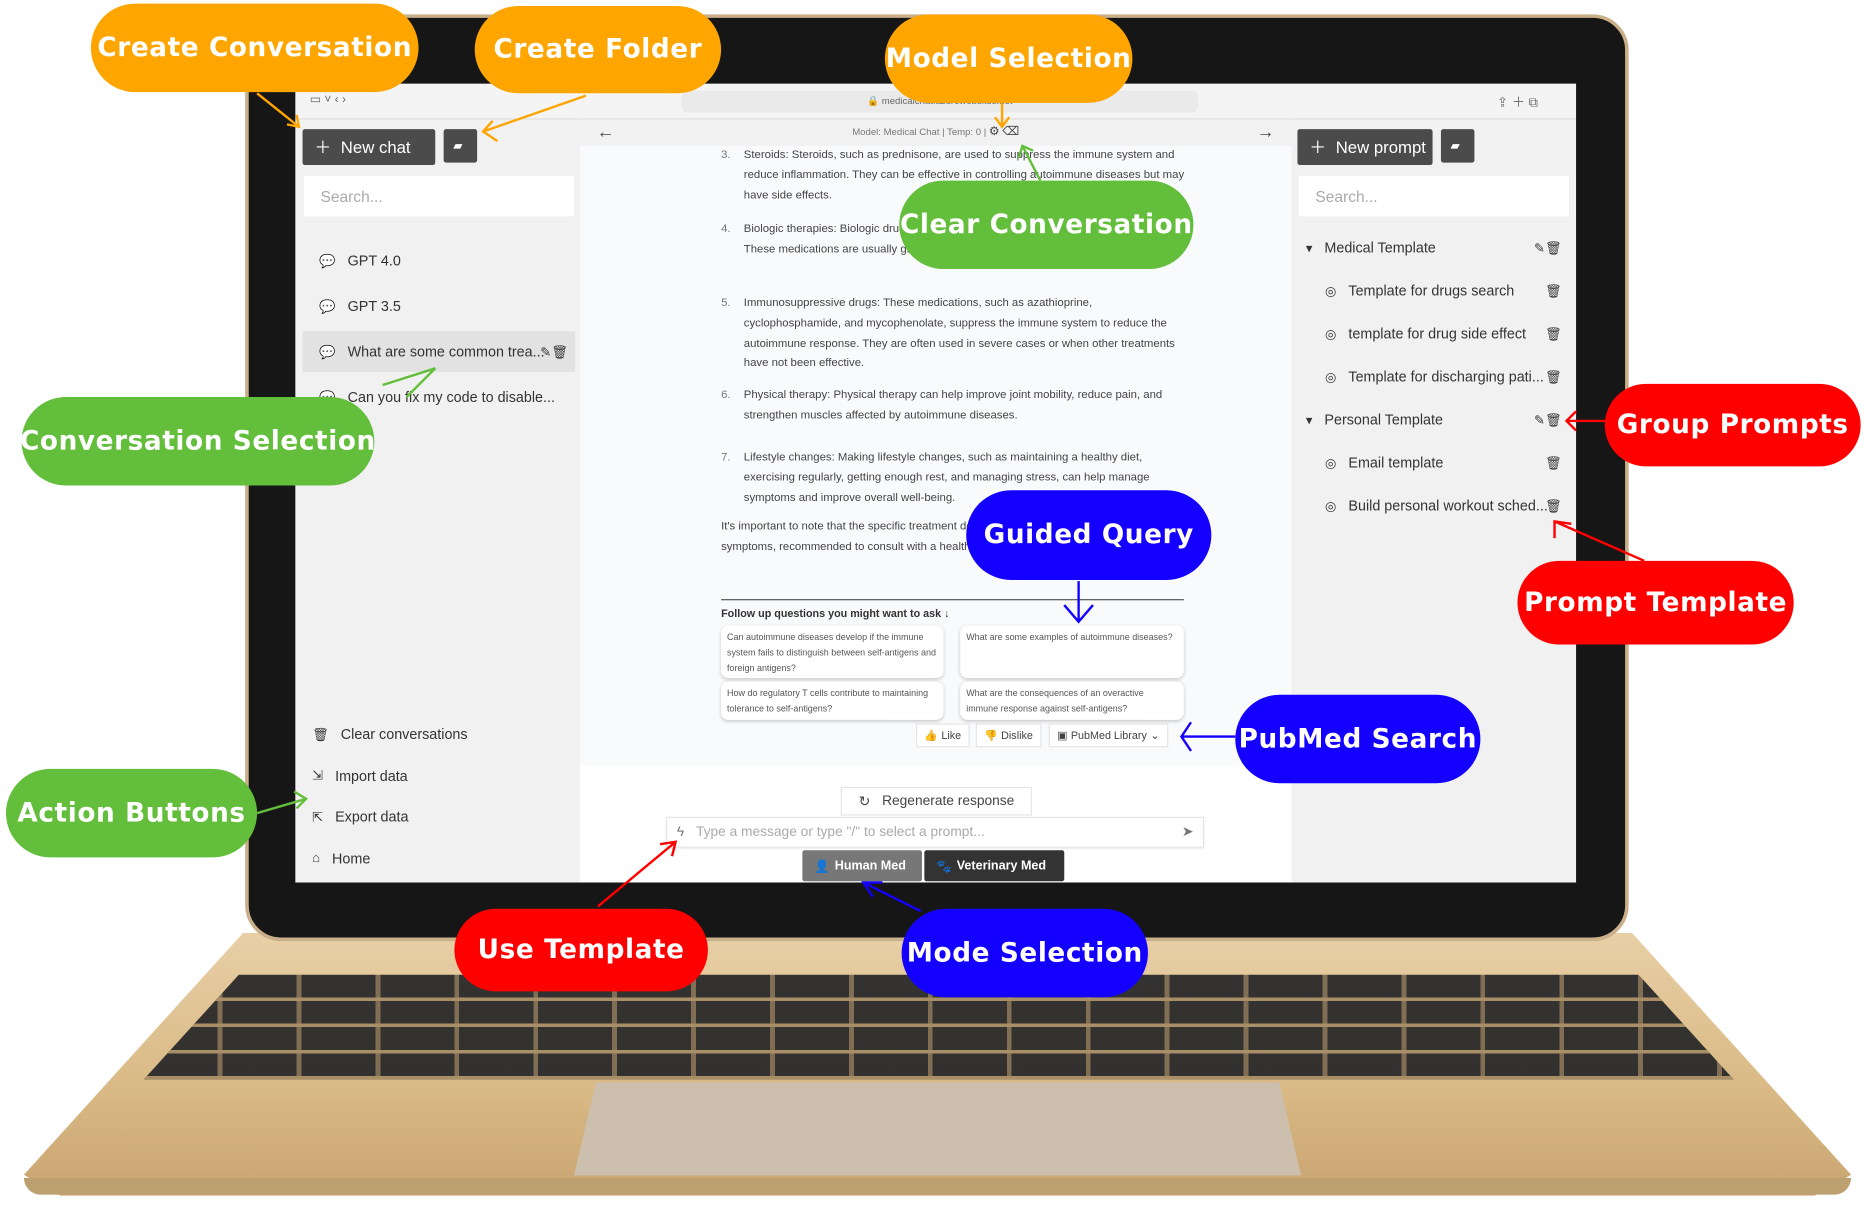 The image size is (1875, 1219). I want to click on arrow-pubmed-search, so click(1208, 736).